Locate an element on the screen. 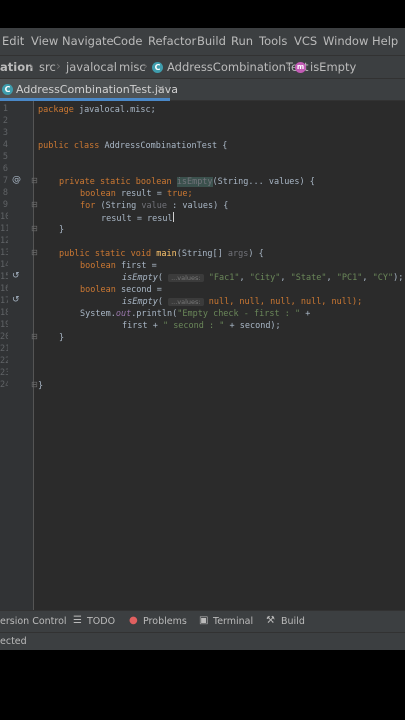 The width and height of the screenshot is (405, 720). breadcrumb-method: isEmpty is located at coordinates (333, 67).